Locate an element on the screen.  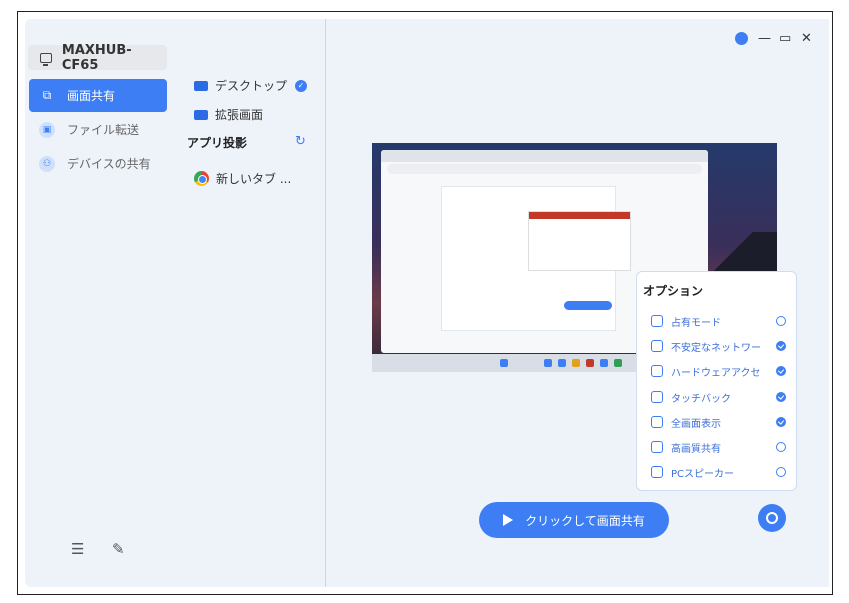
share-button-label: クリックして画面共有 is located at coordinates (585, 520).